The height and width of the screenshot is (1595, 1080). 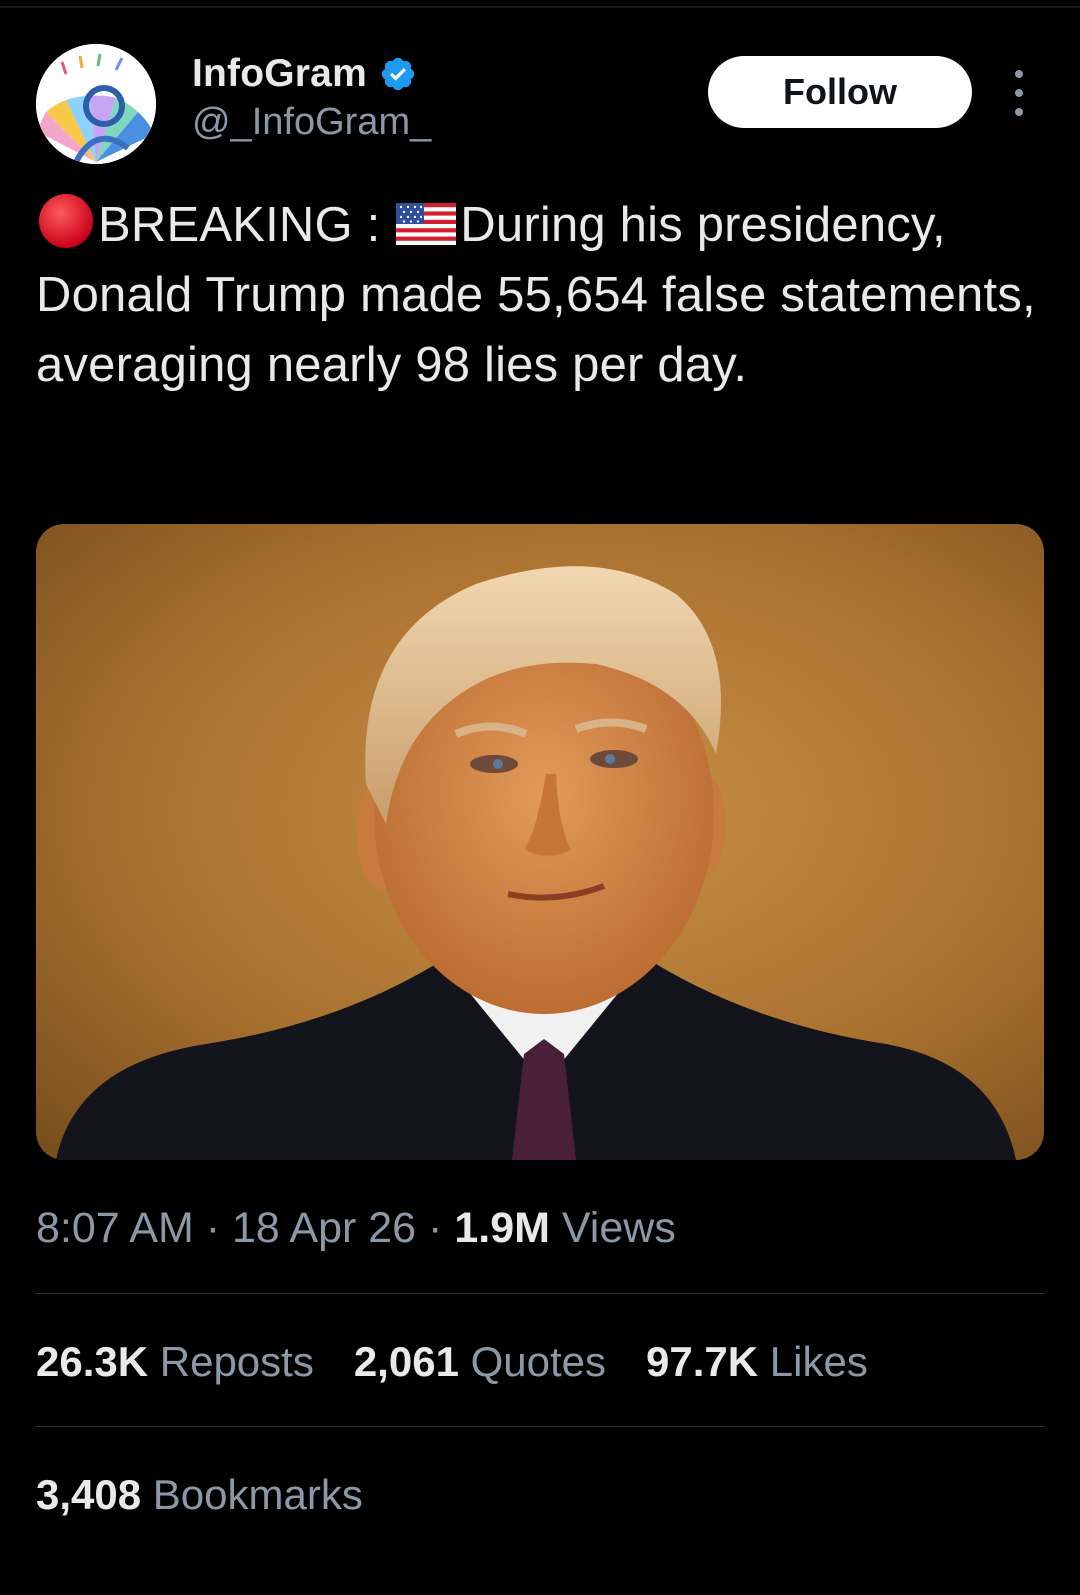 I want to click on post-meta: 8:07 AM · 18 Apr 26 · 1.9M Views, so click(x=356, y=1228).